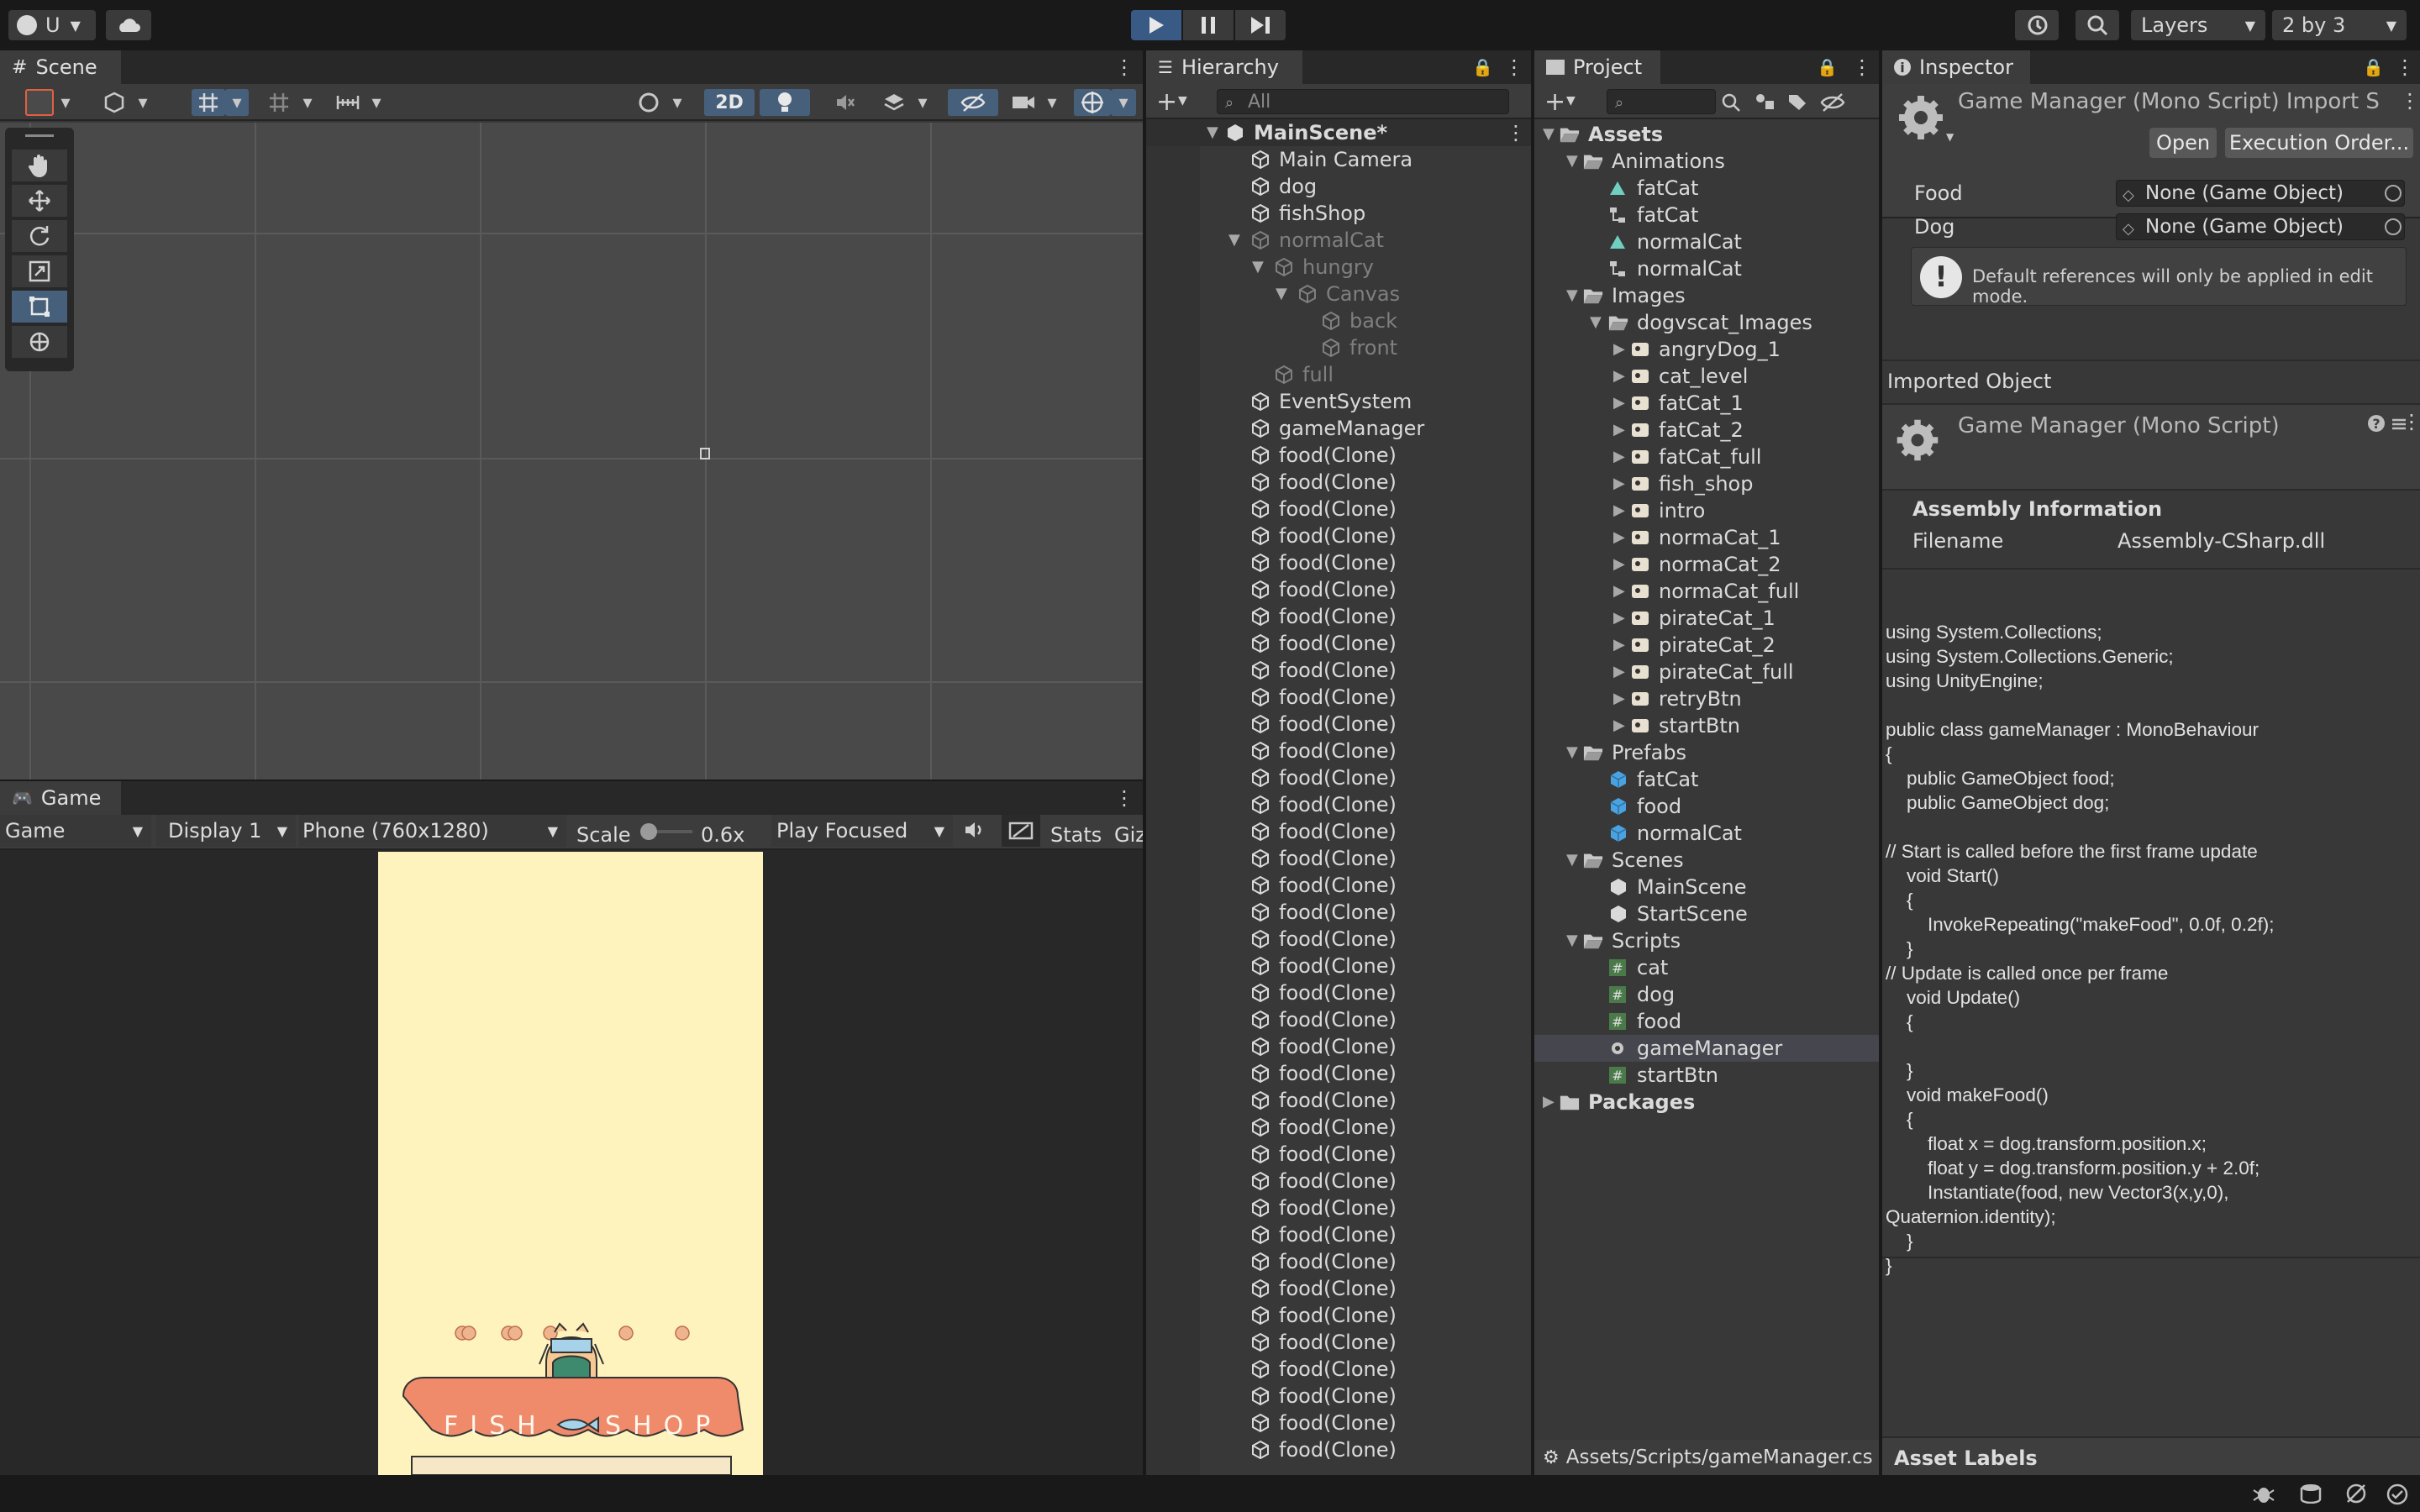 This screenshot has height=1512, width=2420. I want to click on project-item: ▶ fatCat_2, so click(1707, 430).